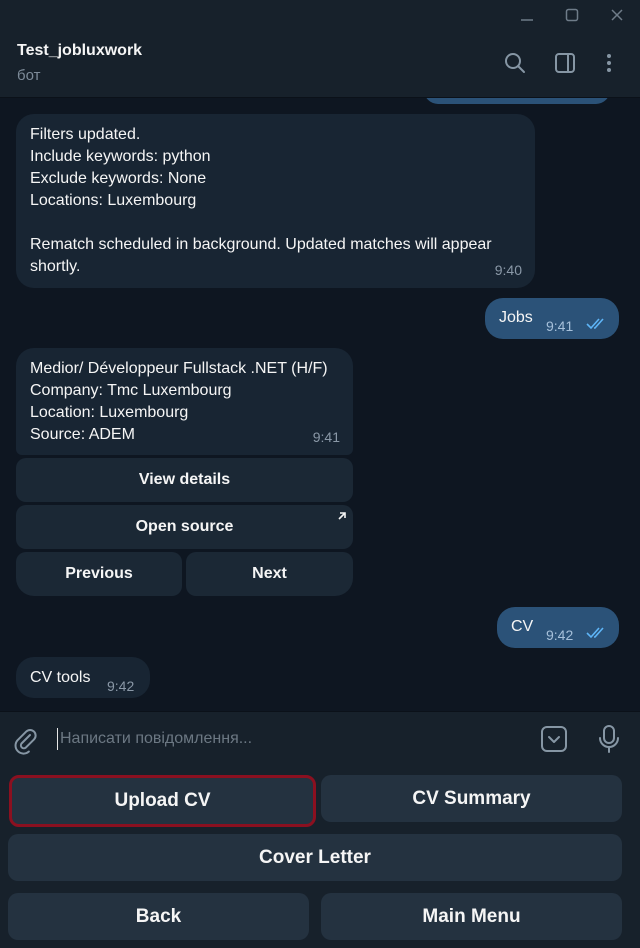 This screenshot has height=948, width=640. I want to click on maximize-icon, so click(572, 15).